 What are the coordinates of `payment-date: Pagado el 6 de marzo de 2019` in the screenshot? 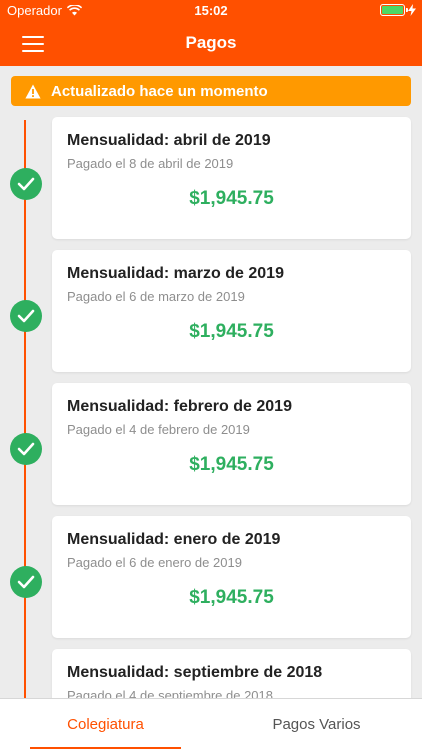 It's located at (156, 296).